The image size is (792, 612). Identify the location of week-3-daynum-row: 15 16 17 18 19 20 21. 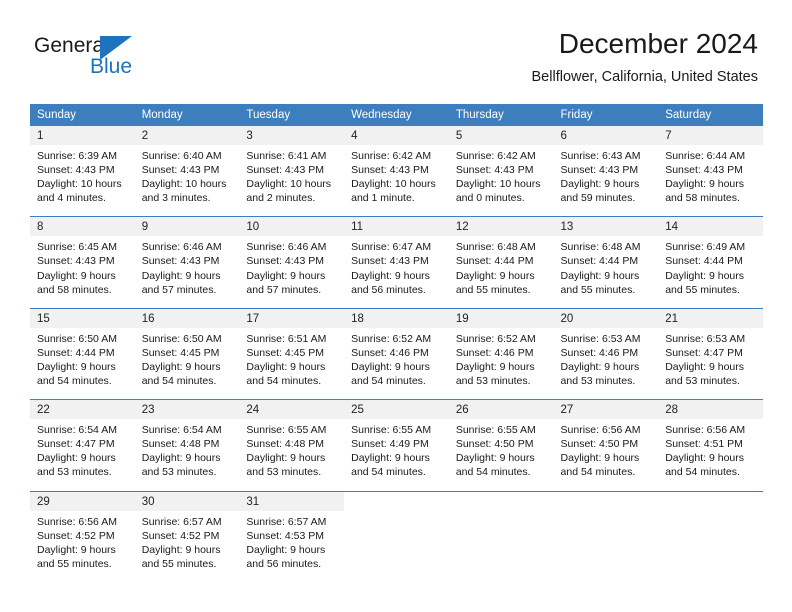
(396, 317).